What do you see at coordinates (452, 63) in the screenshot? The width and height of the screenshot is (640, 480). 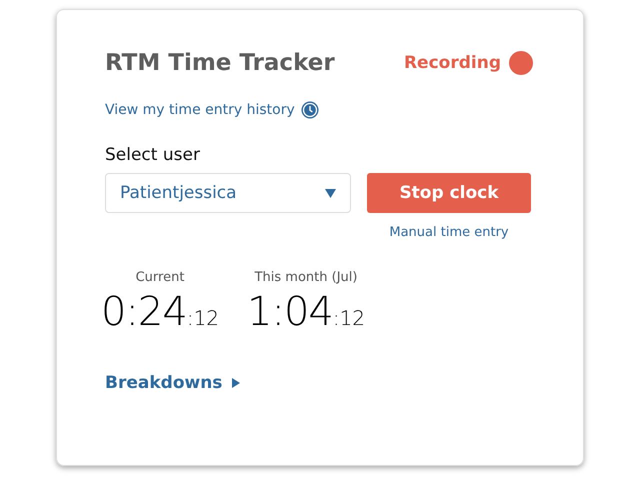 I see `status-label: Recording` at bounding box center [452, 63].